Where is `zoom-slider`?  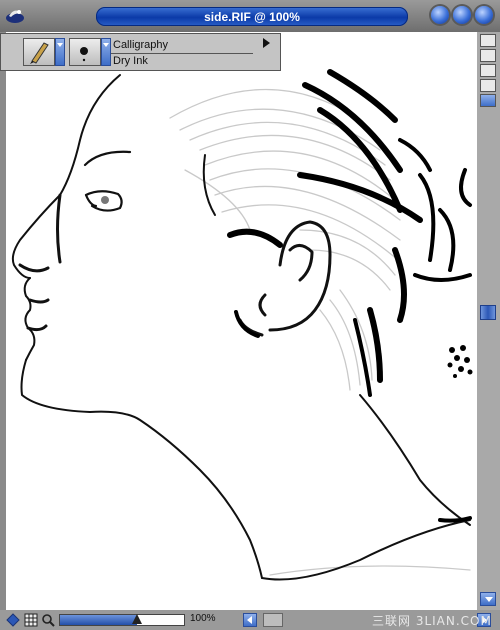 zoom-slider is located at coordinates (122, 620).